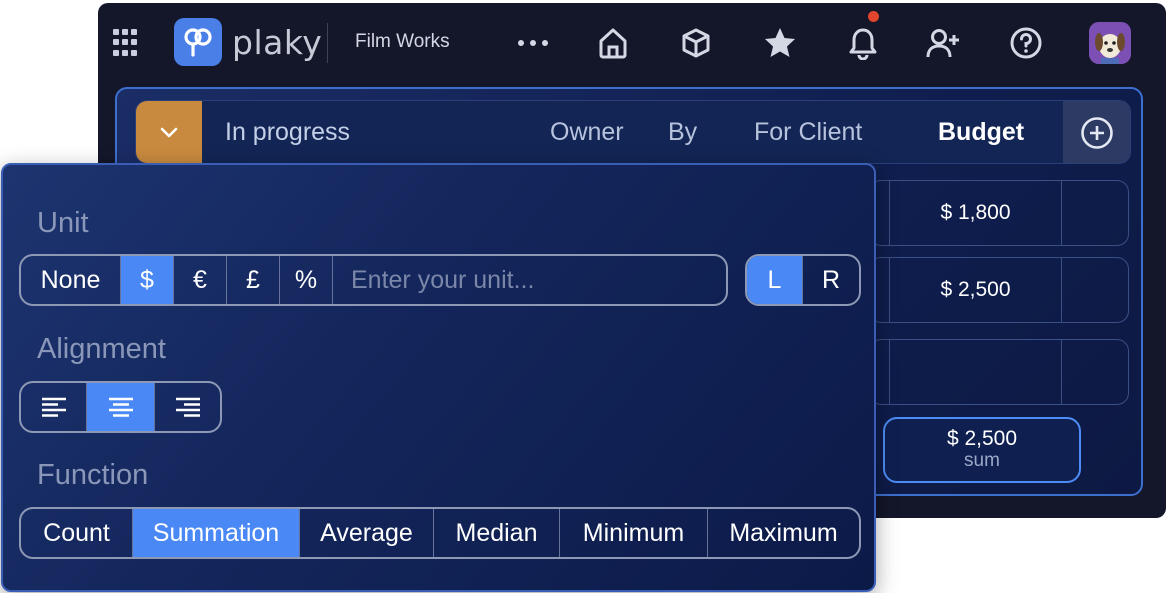 The height and width of the screenshot is (593, 1166). I want to click on summary-value: $ 2,500, so click(982, 438).